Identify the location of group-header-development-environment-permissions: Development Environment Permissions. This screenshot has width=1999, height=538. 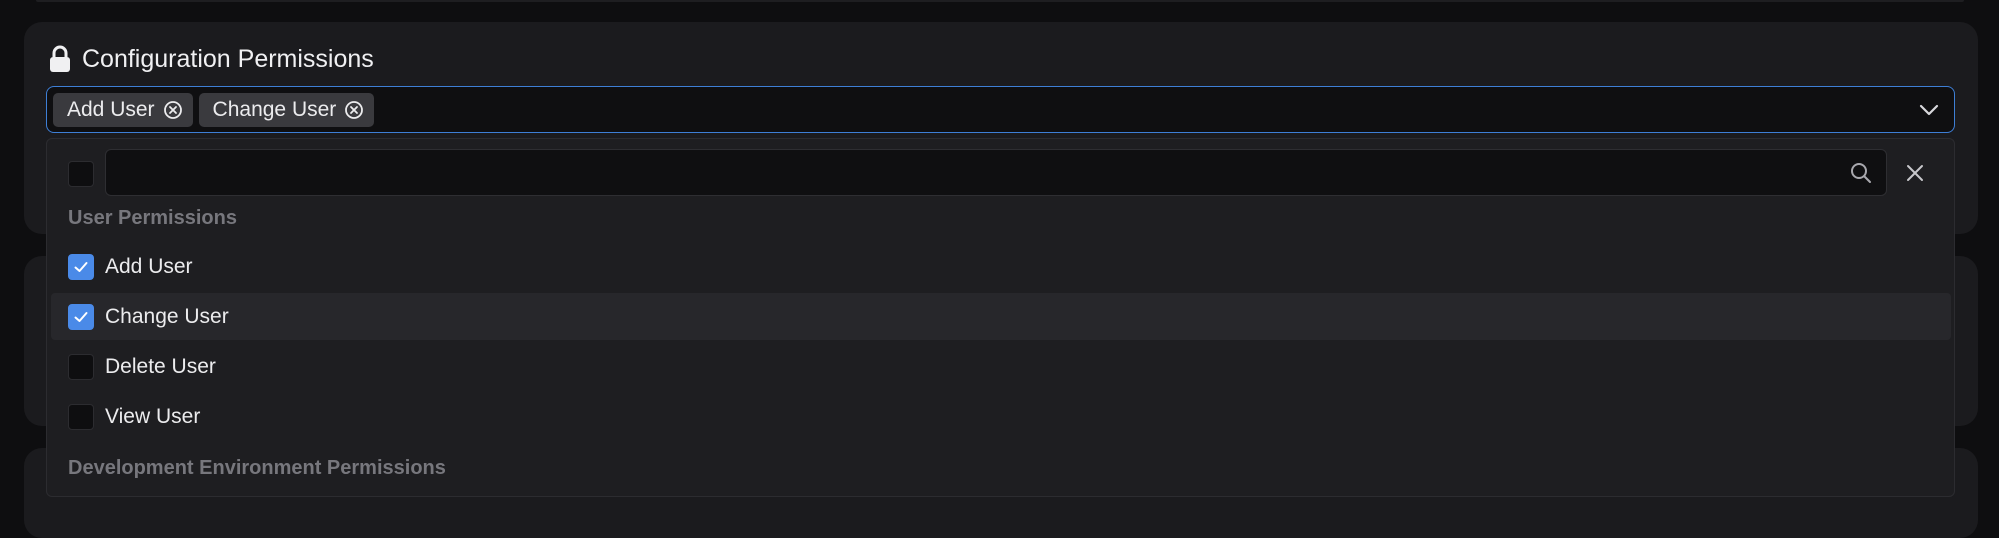
(257, 468).